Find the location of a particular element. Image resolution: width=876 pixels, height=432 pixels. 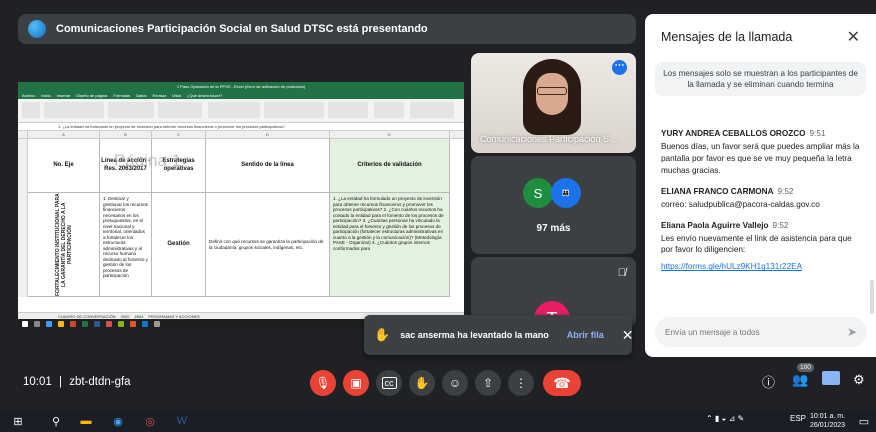

mic-toggle-button: 🎙 is located at coordinates (323, 383).